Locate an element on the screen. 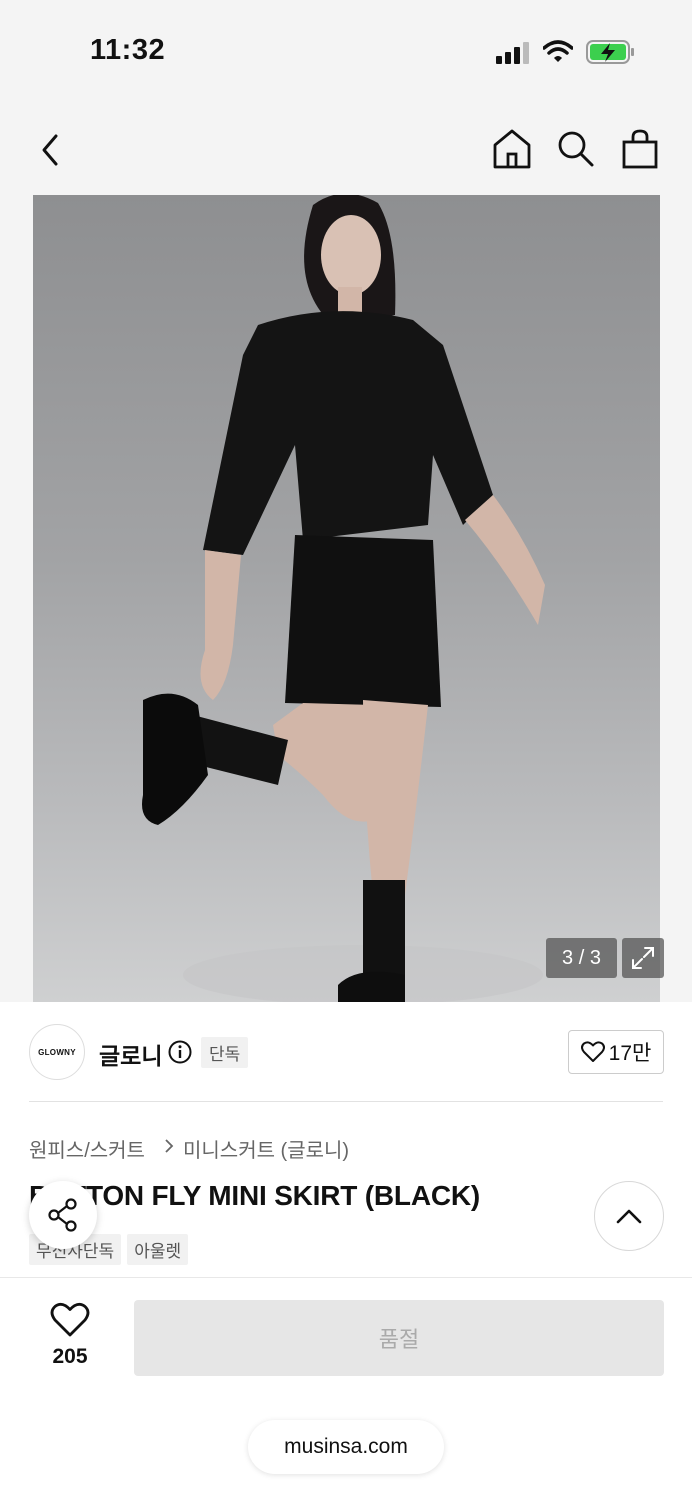 The image size is (692, 1501). brand-logo: GLOWNY is located at coordinates (57, 1052).